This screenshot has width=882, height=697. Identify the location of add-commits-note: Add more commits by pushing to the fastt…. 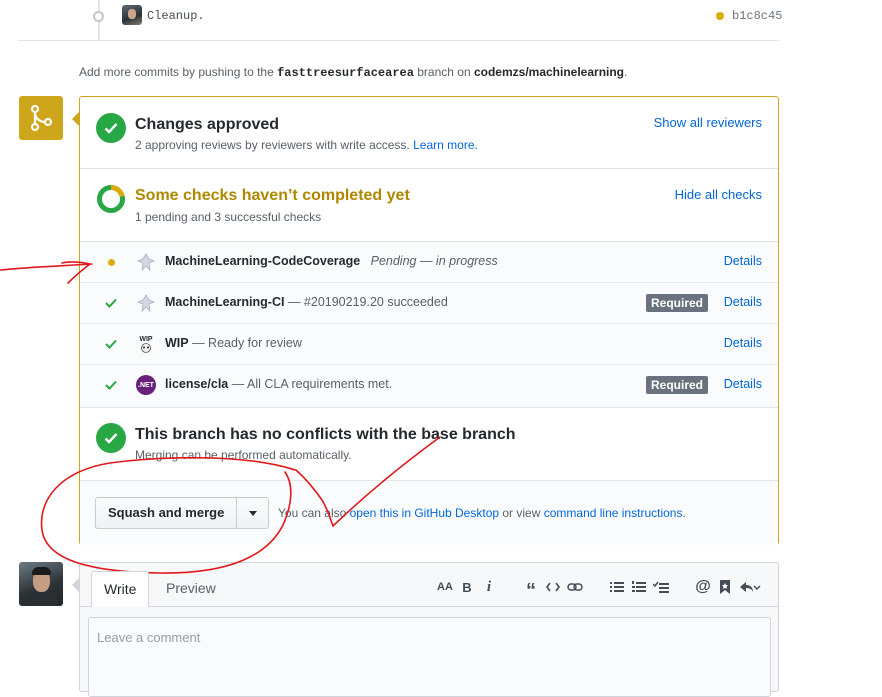
(353, 72).